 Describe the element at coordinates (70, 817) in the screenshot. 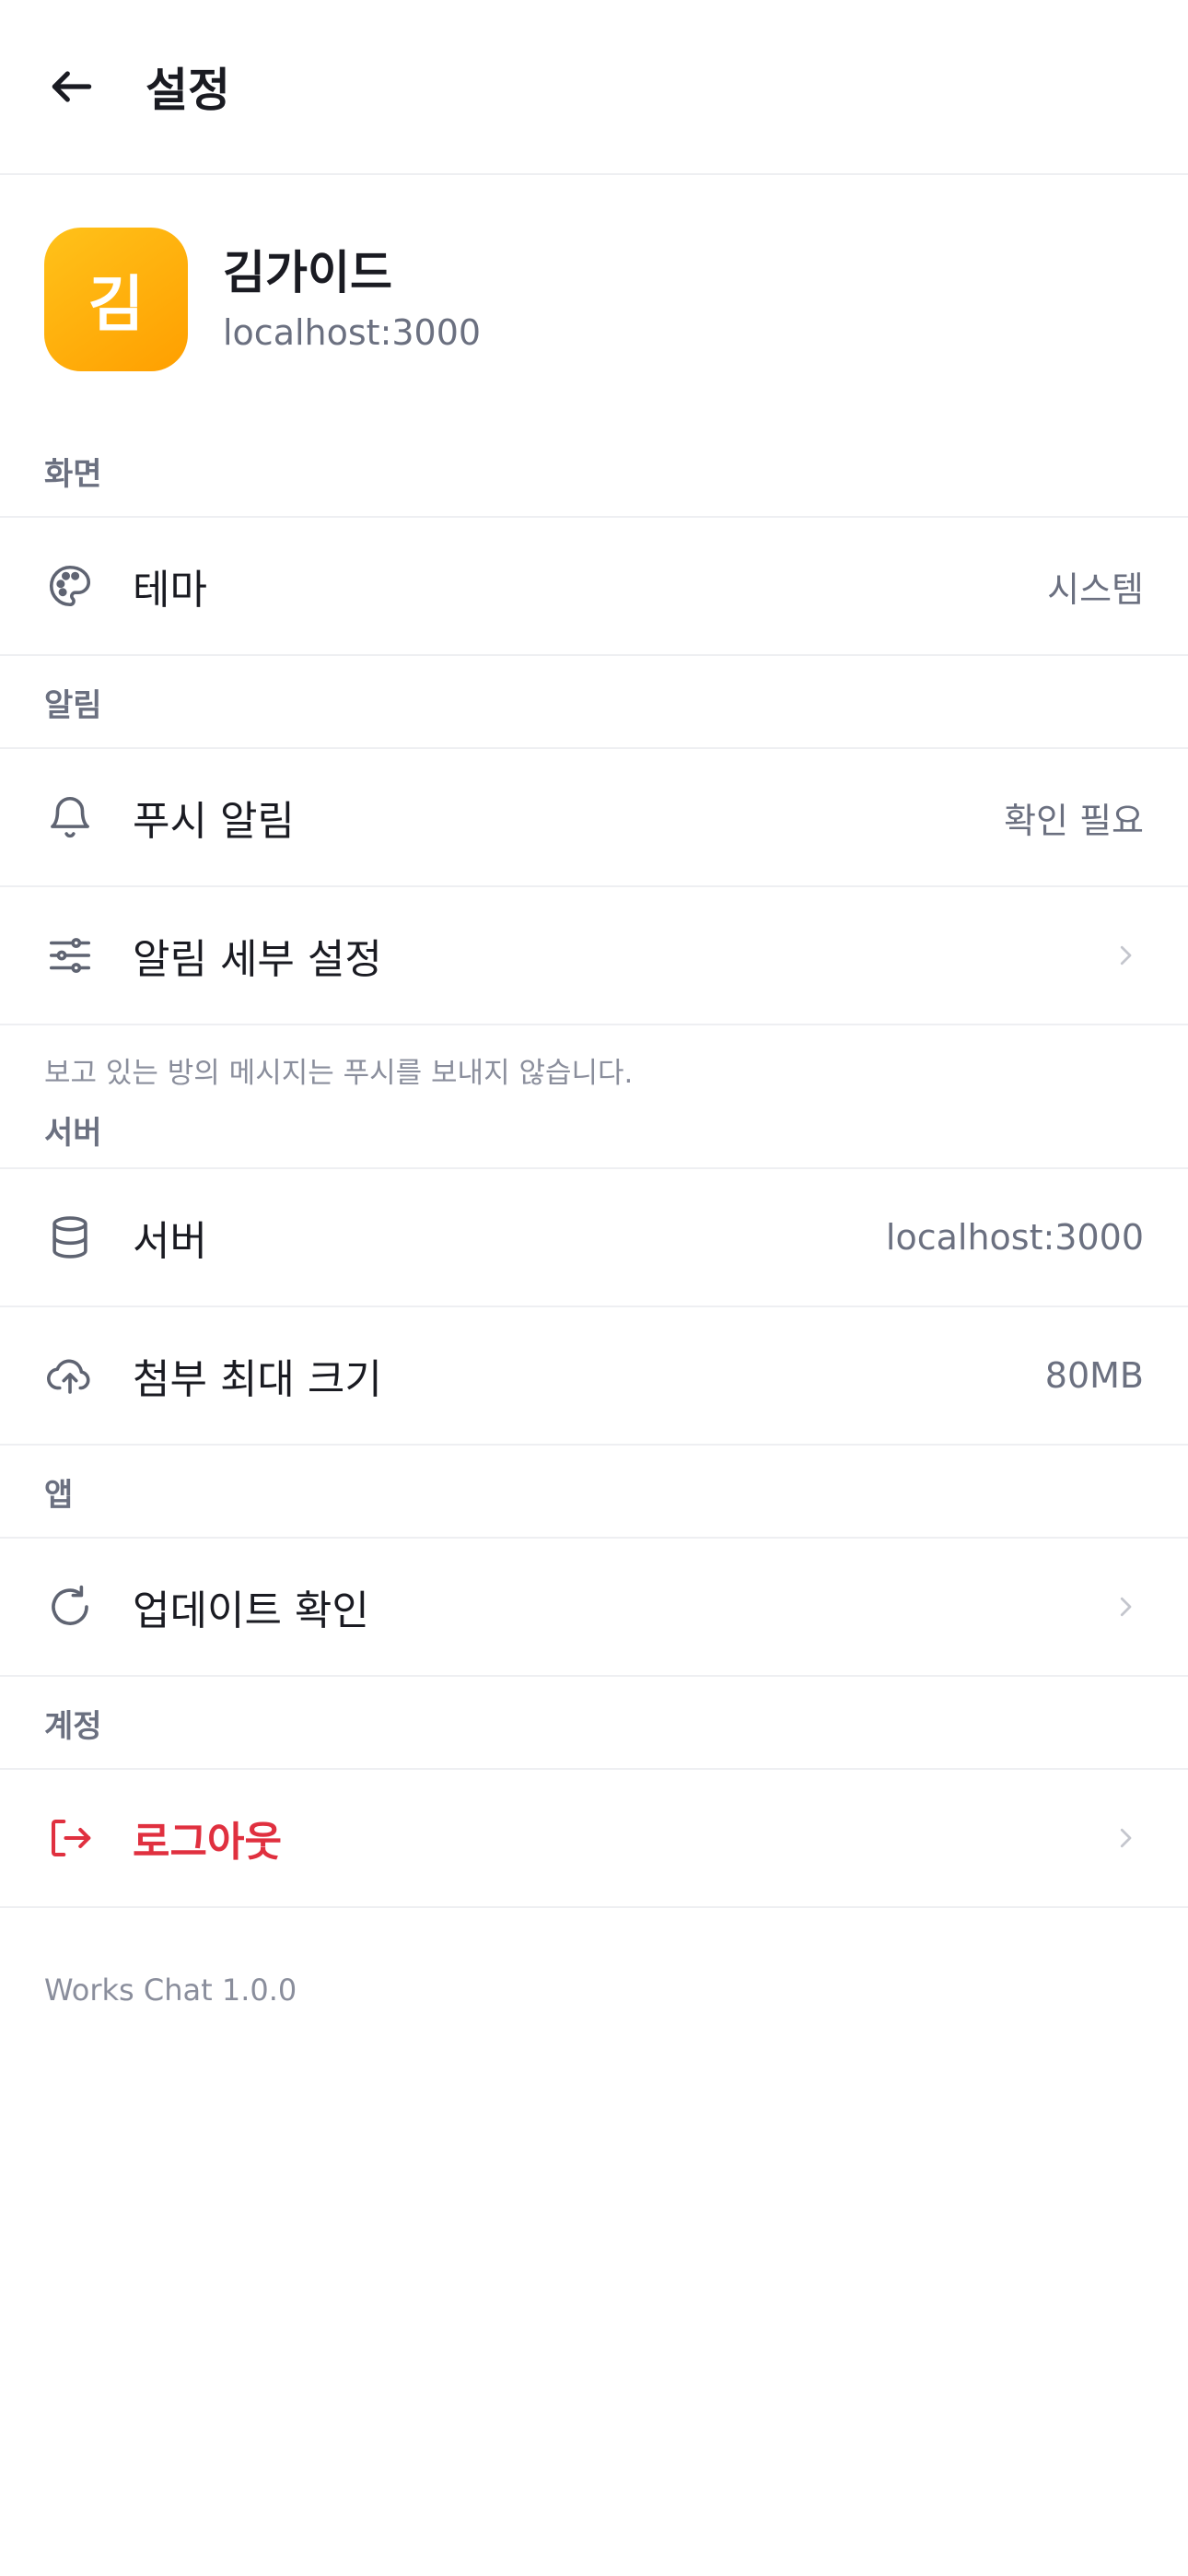

I see `bell-icon` at that location.